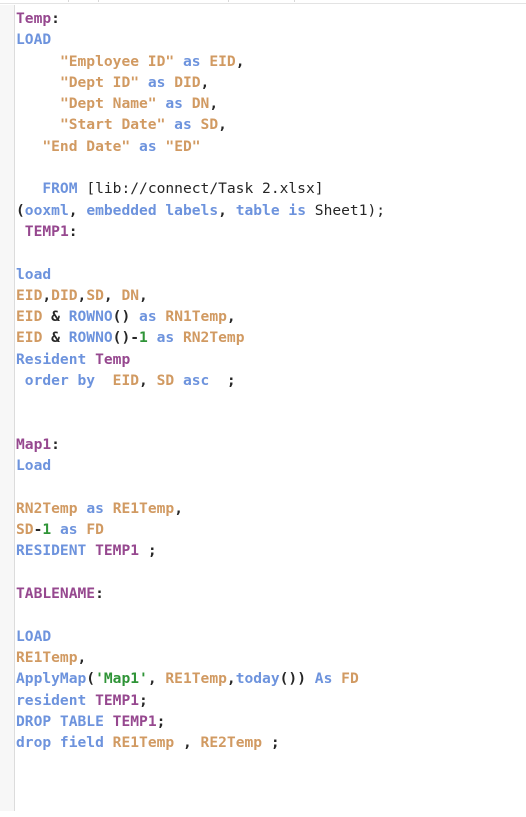 This screenshot has height=817, width=526. I want to click on code-token-table: Map1, so click(34, 444).